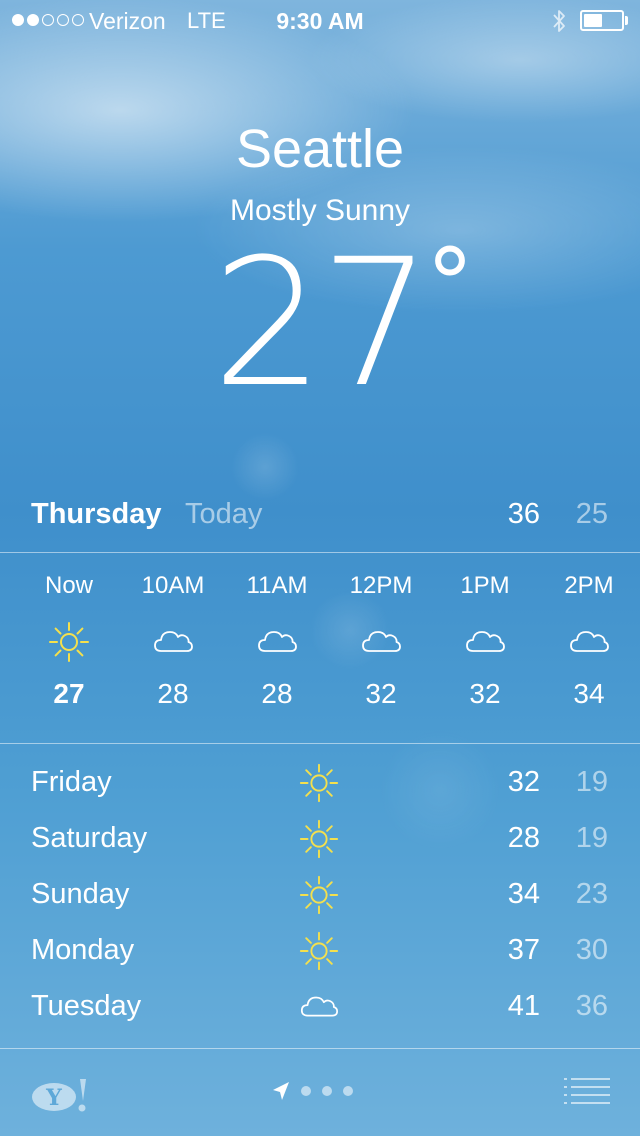 The width and height of the screenshot is (640, 1136). I want to click on daily-row: Saturday 28 19, so click(320, 840).